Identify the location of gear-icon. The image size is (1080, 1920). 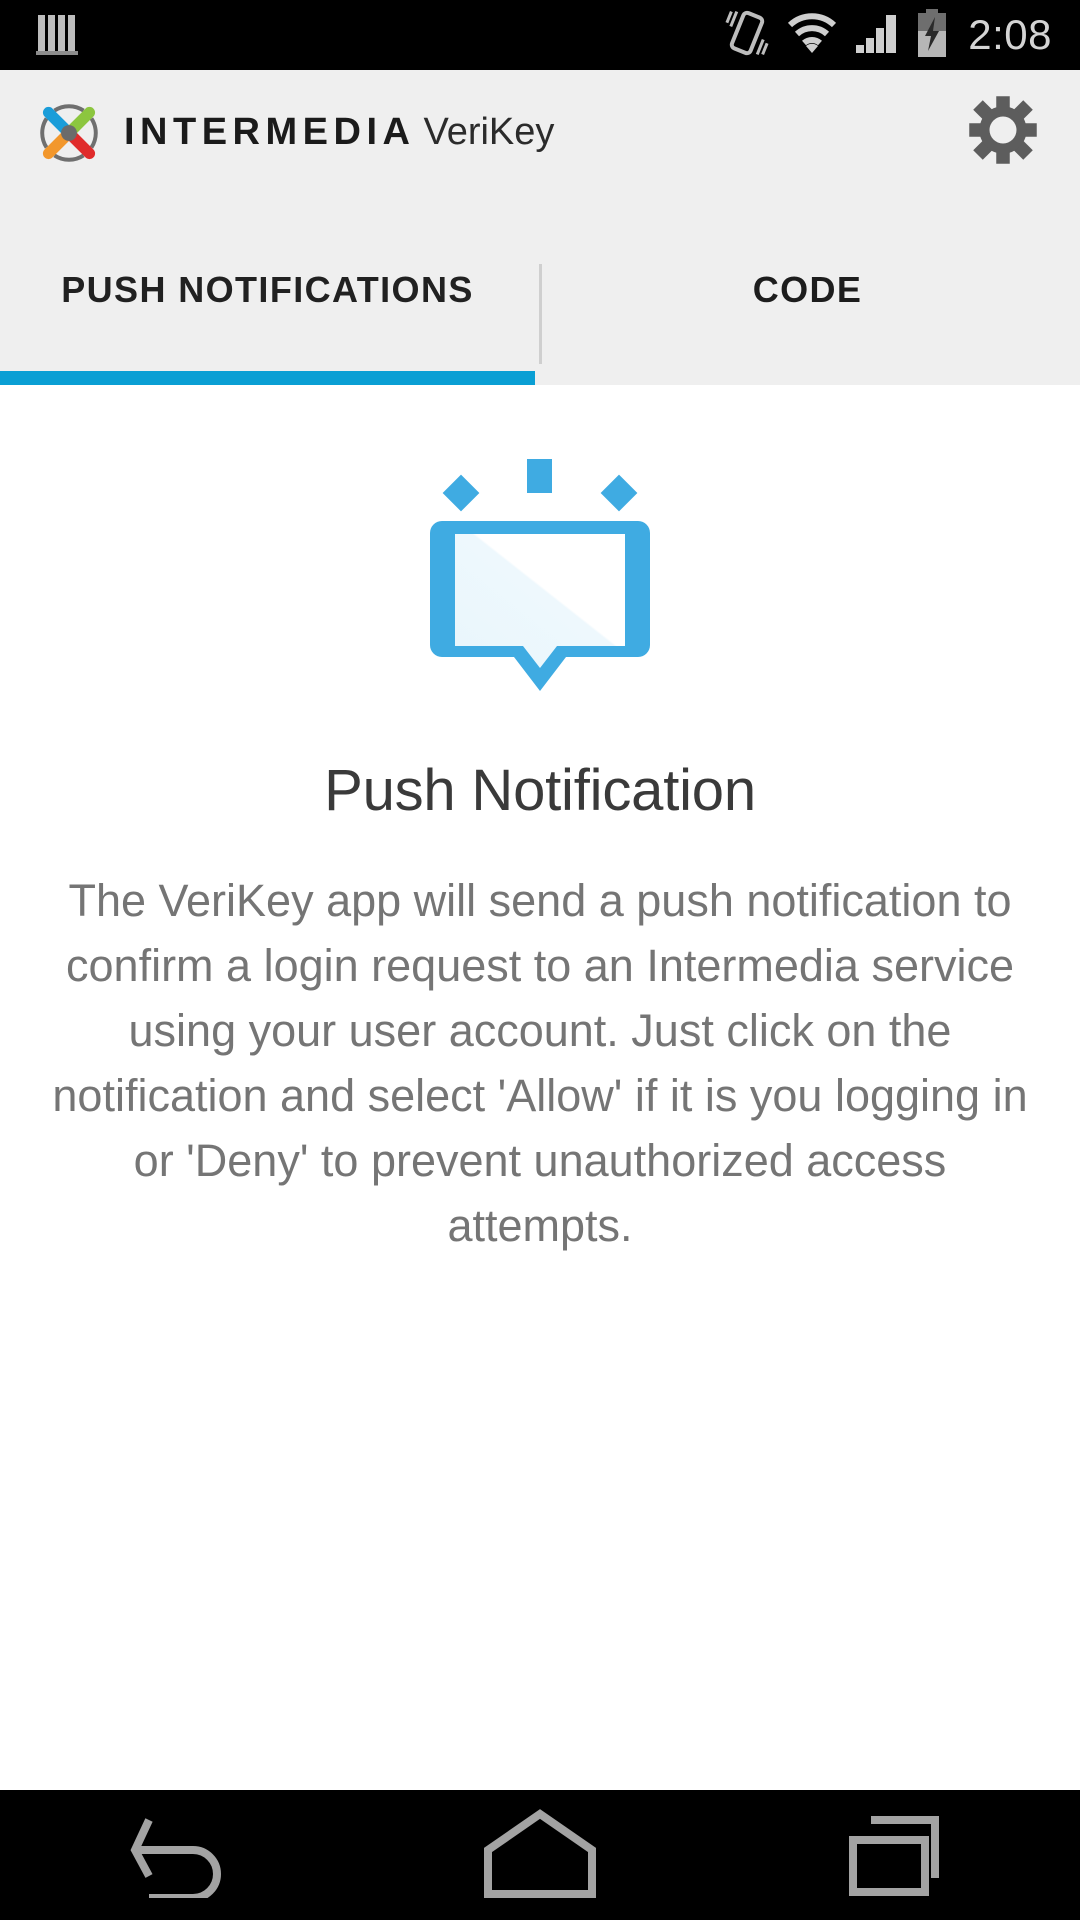
(1003, 132).